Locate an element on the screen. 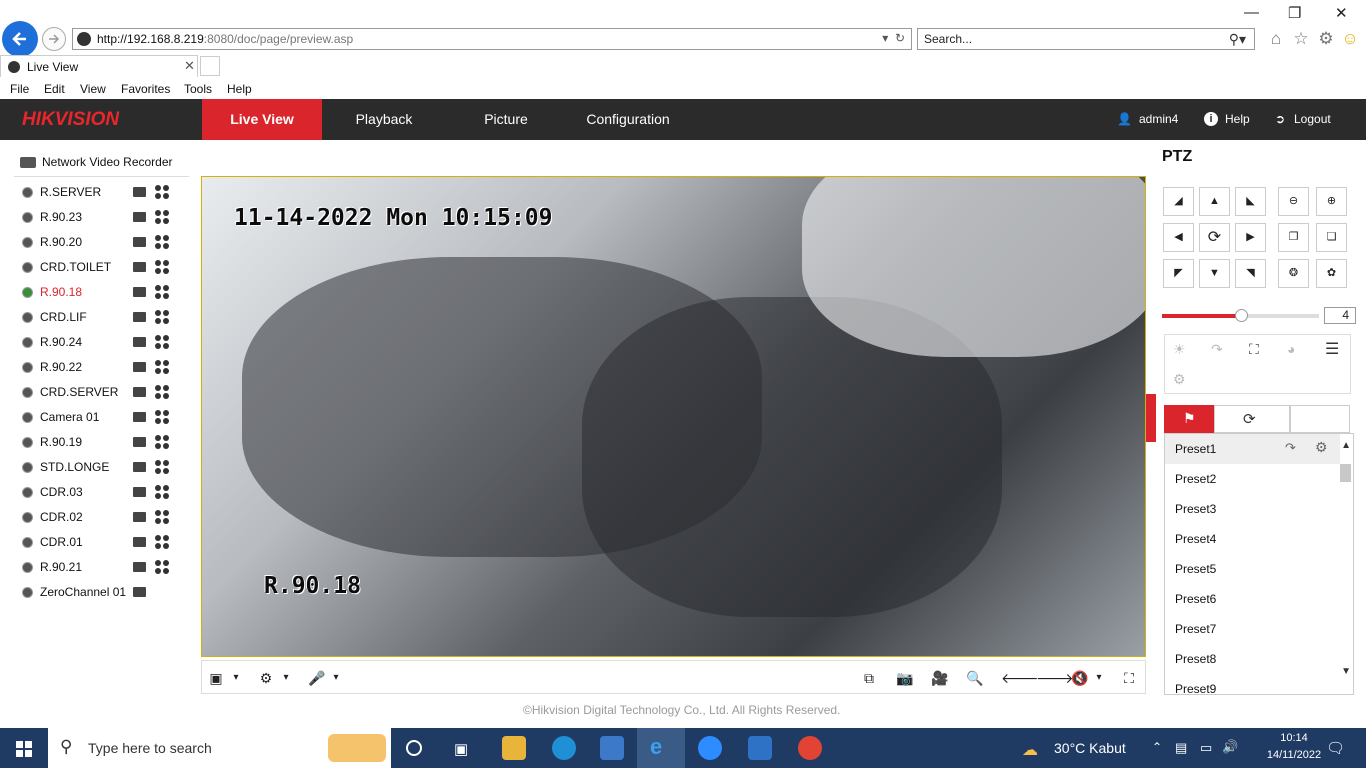 The width and height of the screenshot is (1366, 768). back-button is located at coordinates (20, 39).